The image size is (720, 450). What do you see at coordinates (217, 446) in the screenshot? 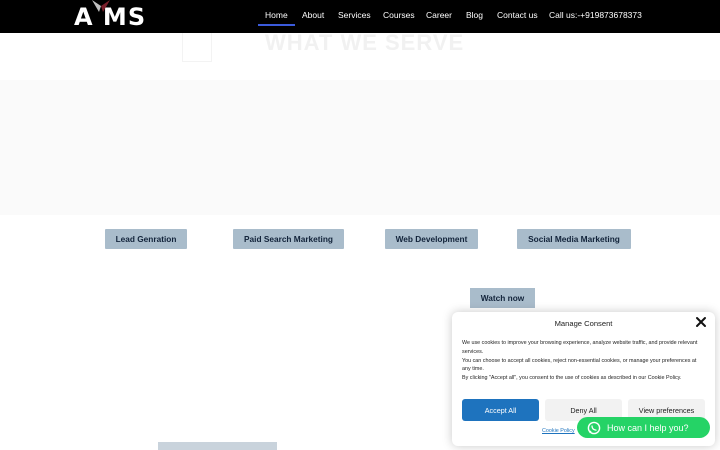
I see `bottom-section-bar` at bounding box center [217, 446].